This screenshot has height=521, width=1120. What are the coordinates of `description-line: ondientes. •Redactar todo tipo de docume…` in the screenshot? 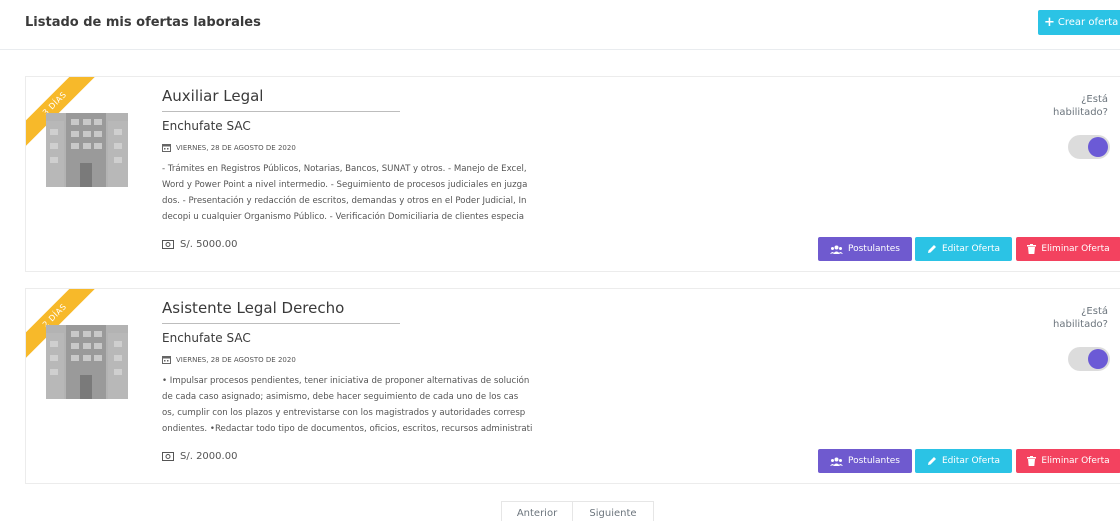 It's located at (347, 429).